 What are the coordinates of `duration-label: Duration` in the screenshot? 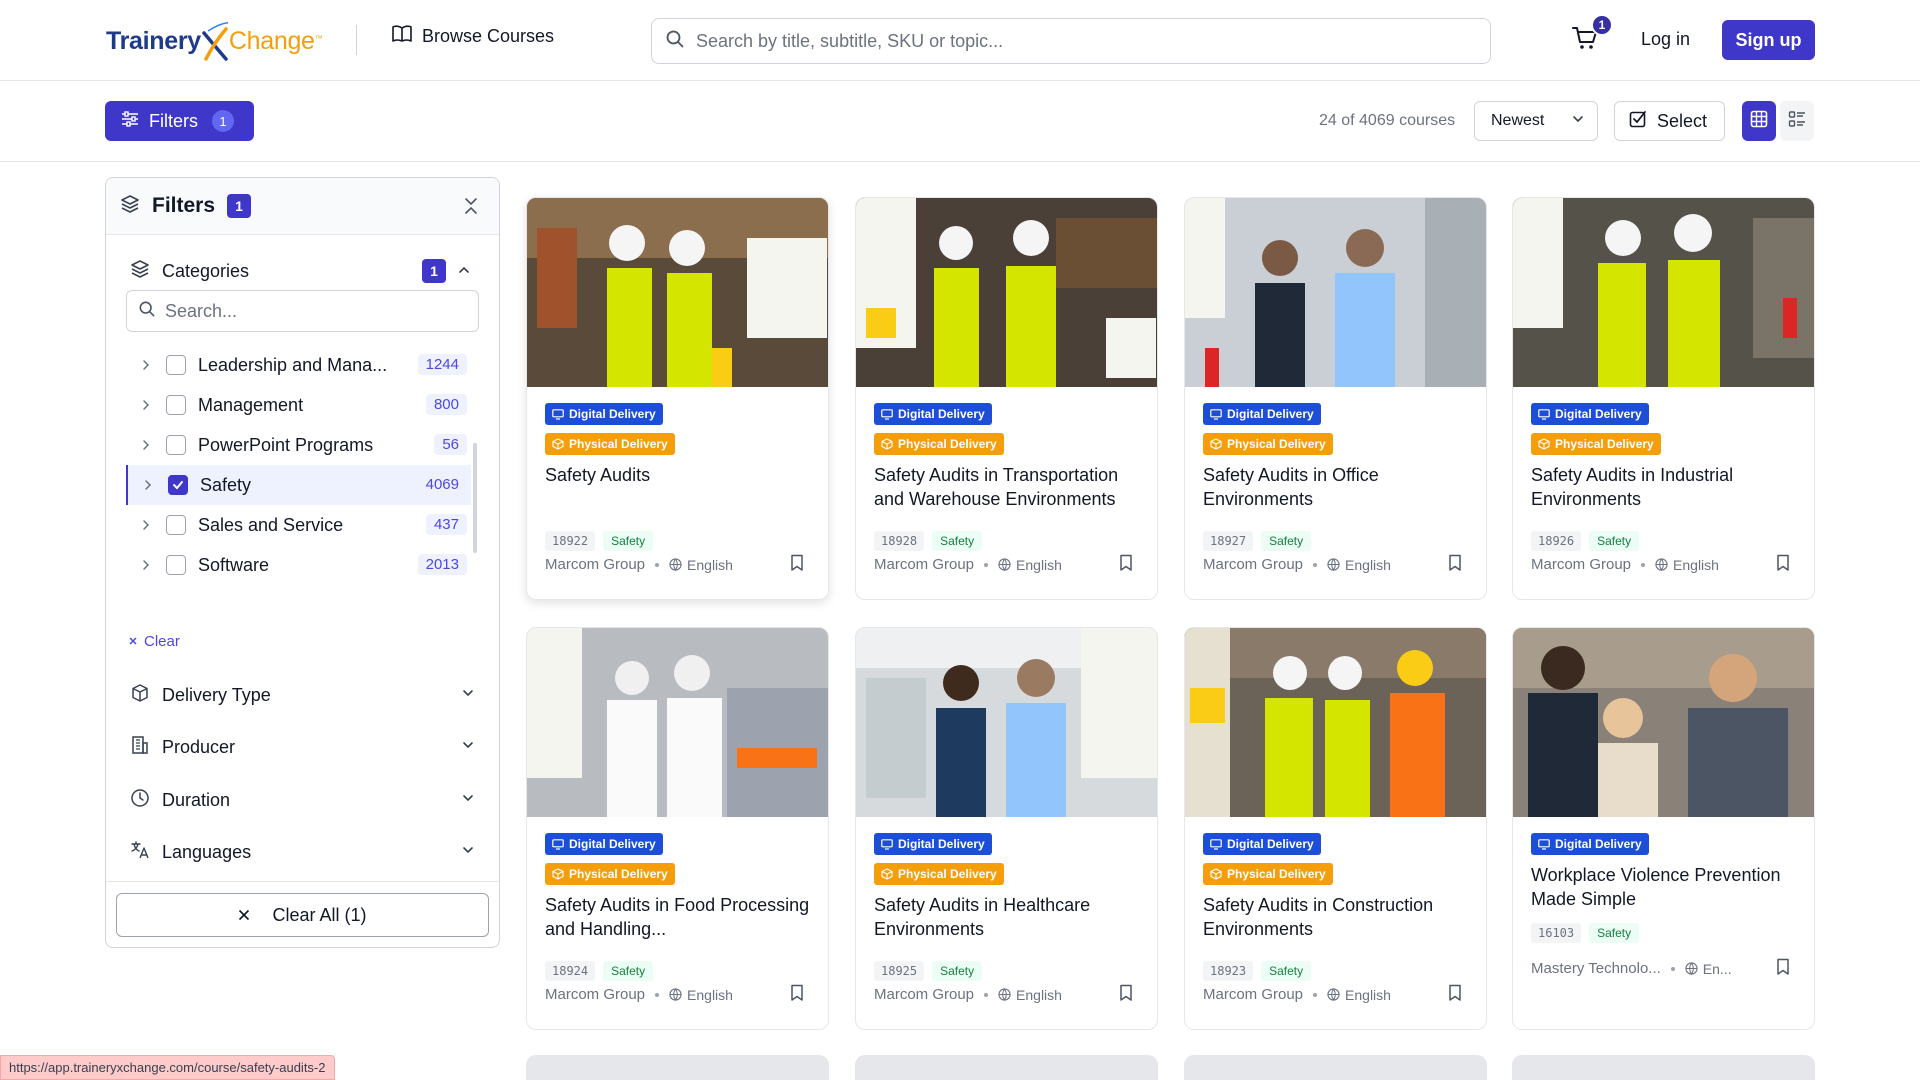 It's located at (196, 799).